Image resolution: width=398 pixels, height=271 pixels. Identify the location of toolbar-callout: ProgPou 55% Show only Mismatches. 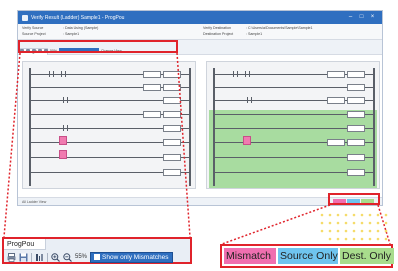
(97, 250).